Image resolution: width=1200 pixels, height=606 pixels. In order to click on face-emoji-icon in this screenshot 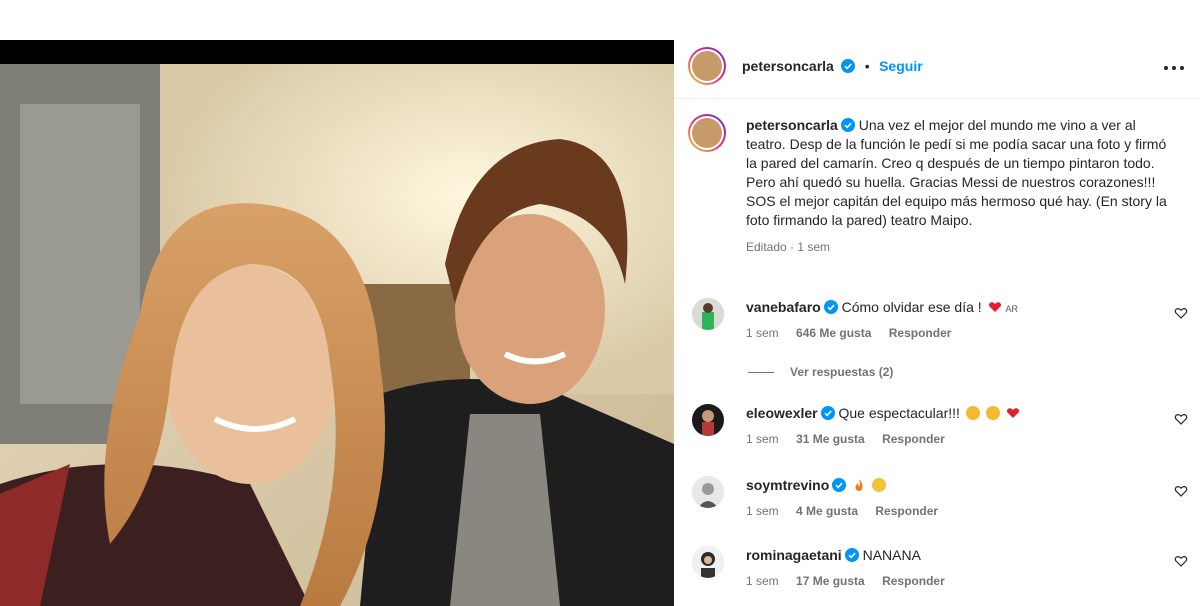, I will do `click(879, 485)`.